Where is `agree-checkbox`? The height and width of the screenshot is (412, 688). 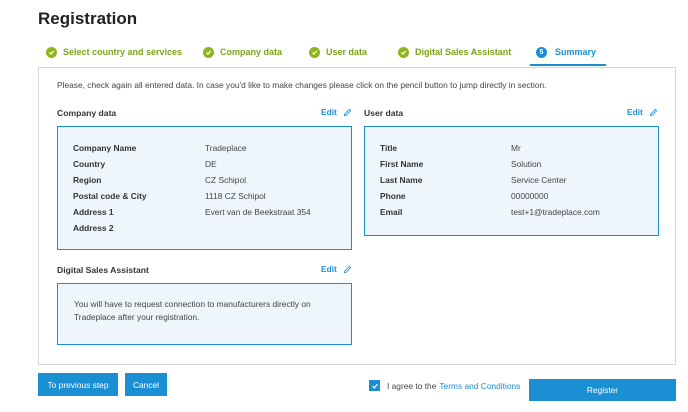 agree-checkbox is located at coordinates (374, 385).